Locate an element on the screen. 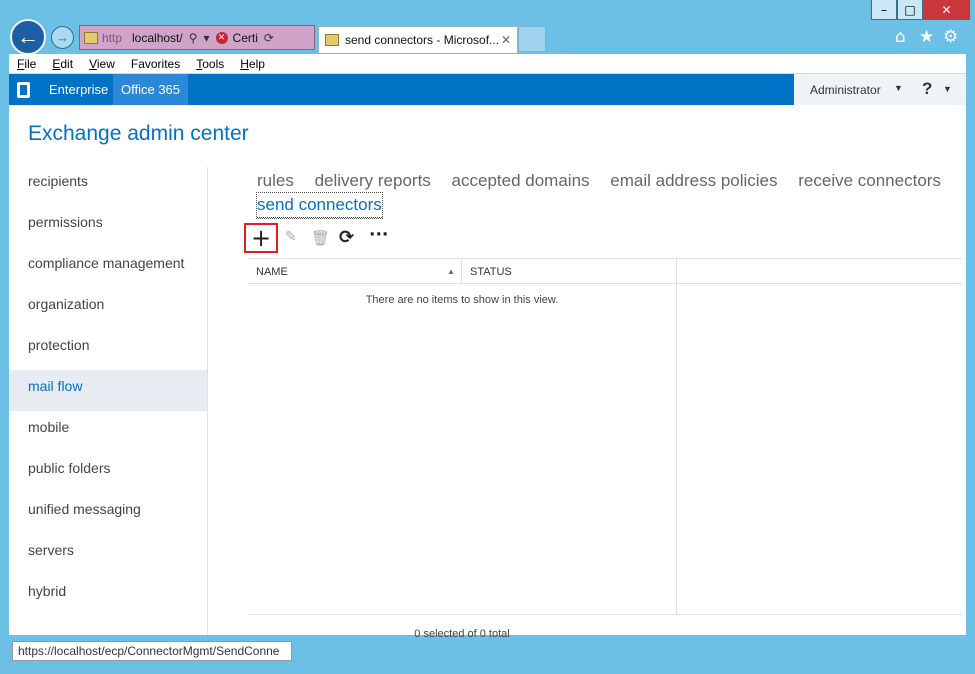 Image resolution: width=975 pixels, height=674 pixels. more-options-icon: ··· is located at coordinates (378, 235).